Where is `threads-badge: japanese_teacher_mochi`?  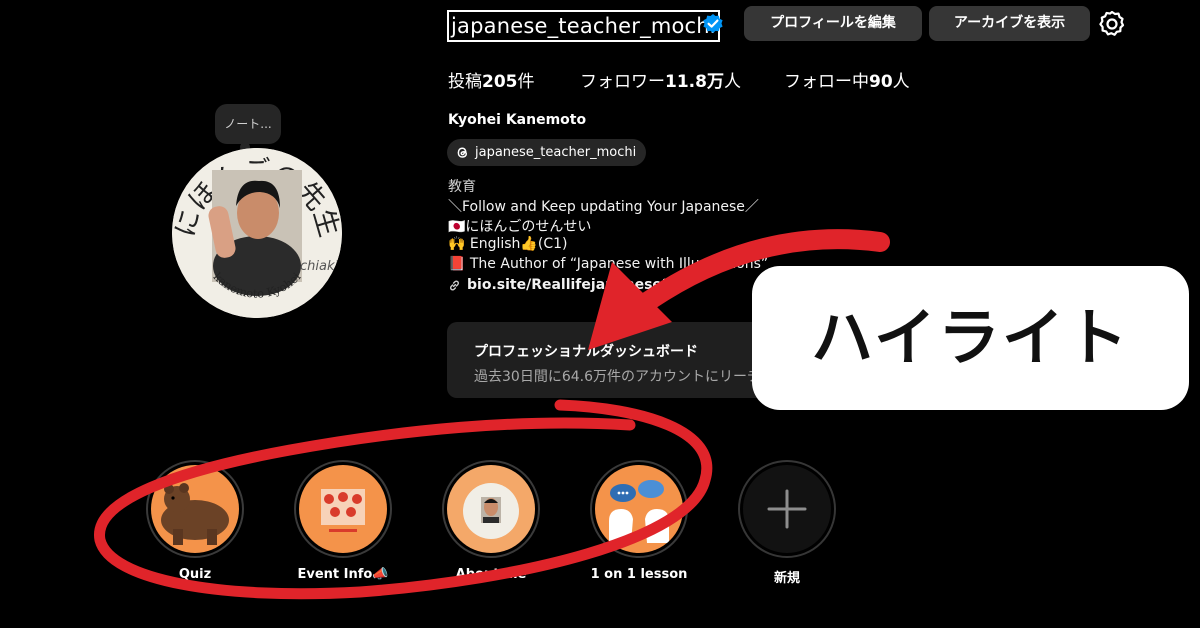
threads-badge: japanese_teacher_mochi is located at coordinates (547, 152).